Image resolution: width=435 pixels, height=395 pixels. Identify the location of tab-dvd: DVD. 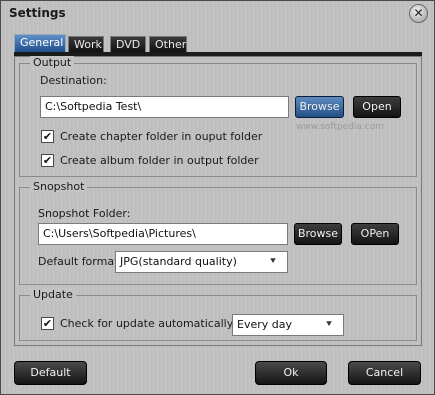
(128, 44).